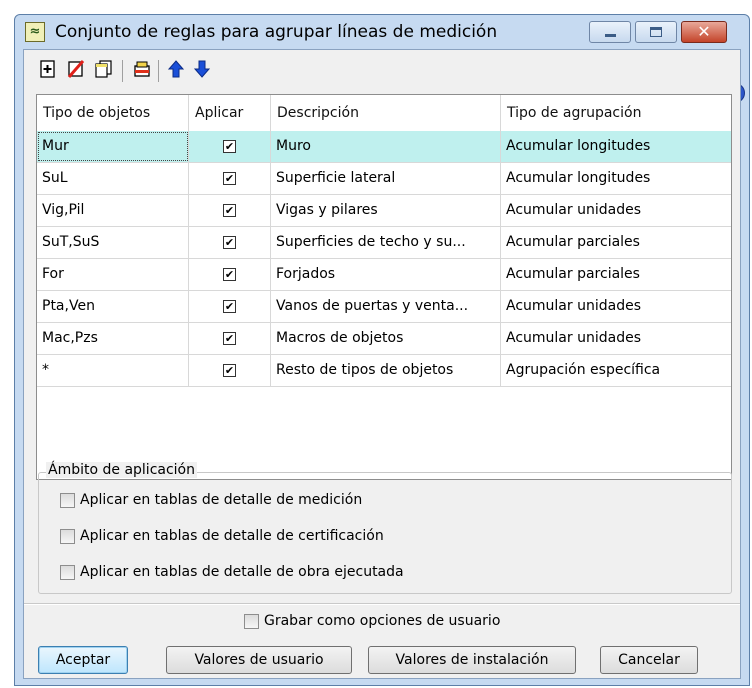 This screenshot has height=688, width=752. Describe the element at coordinates (616, 370) in the screenshot. I see `agrupacion-cell: Agrupación específica` at that location.